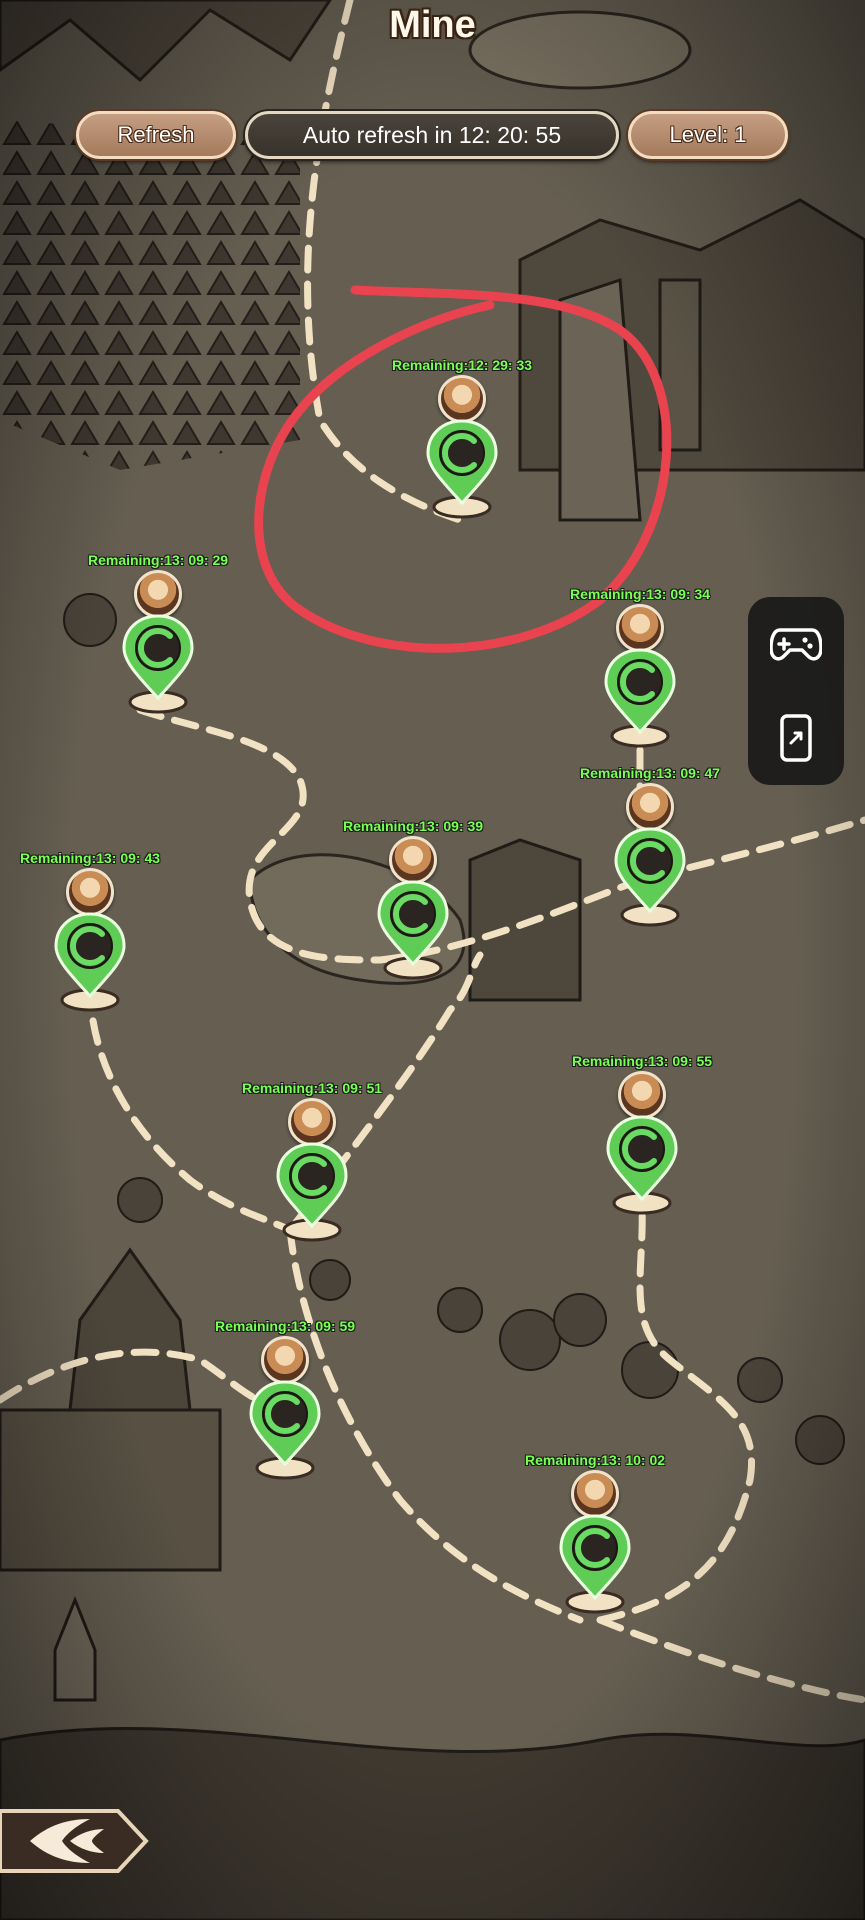 This screenshot has width=865, height=1920. I want to click on mine-node: Remaining:13: 09: 43, so click(90, 945).